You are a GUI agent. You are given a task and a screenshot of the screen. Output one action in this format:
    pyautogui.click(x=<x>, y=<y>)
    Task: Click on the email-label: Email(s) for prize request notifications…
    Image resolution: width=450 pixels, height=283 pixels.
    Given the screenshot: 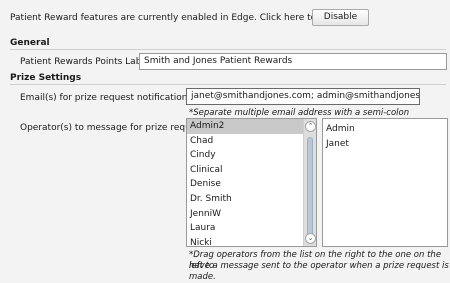 What is the action you would take?
    pyautogui.click(x=108, y=98)
    